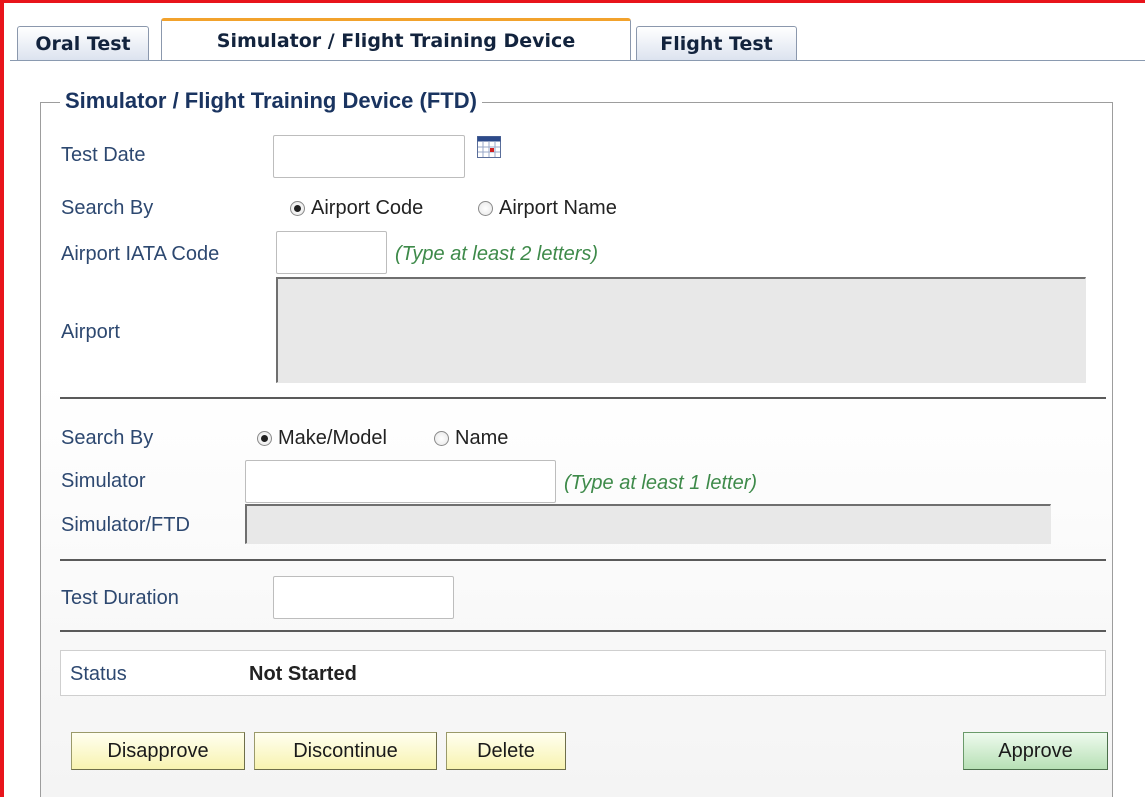 The width and height of the screenshot is (1145, 797). I want to click on approve-button: Approve, so click(1035, 751).